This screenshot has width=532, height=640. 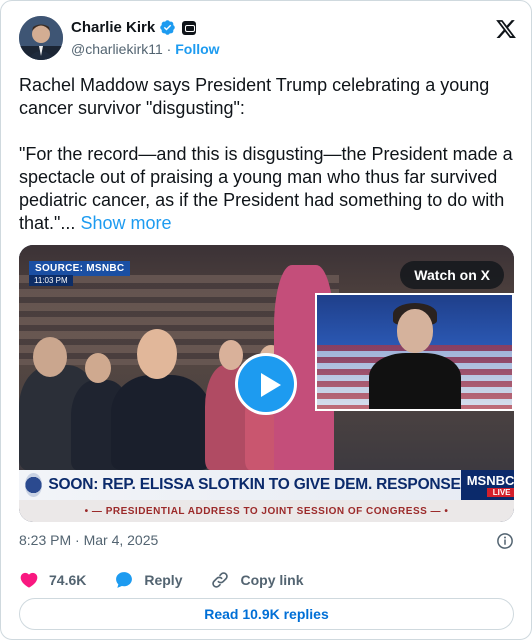 What do you see at coordinates (189, 27) in the screenshot?
I see `affiliate-badge-icon` at bounding box center [189, 27].